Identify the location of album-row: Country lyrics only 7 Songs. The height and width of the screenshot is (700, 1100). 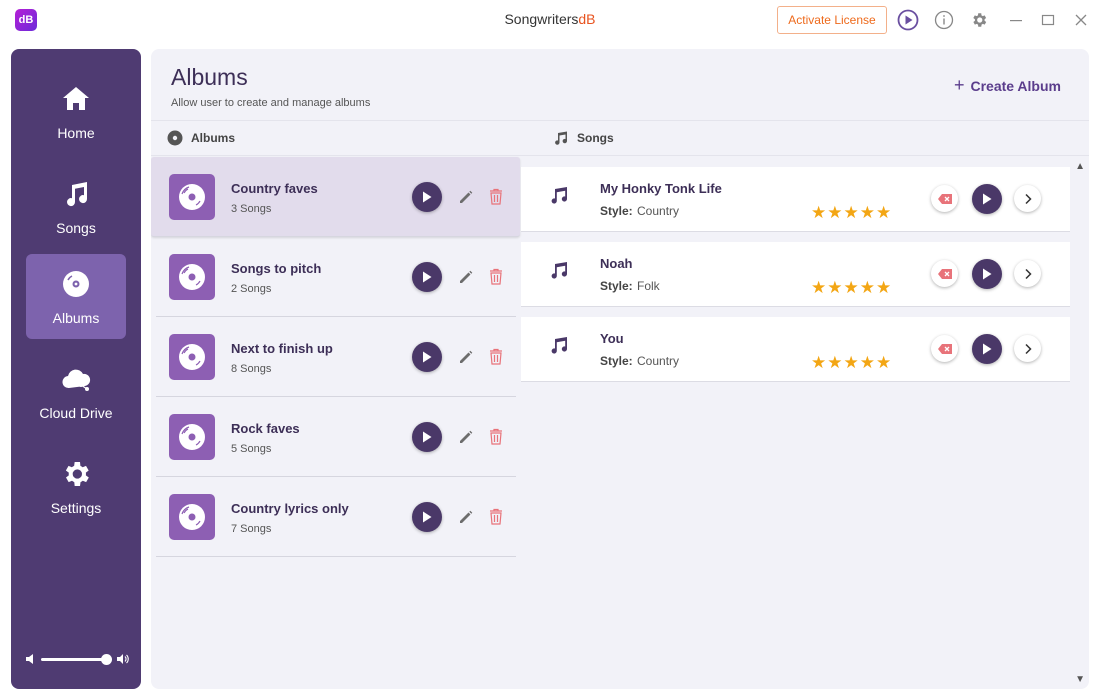
(336, 517).